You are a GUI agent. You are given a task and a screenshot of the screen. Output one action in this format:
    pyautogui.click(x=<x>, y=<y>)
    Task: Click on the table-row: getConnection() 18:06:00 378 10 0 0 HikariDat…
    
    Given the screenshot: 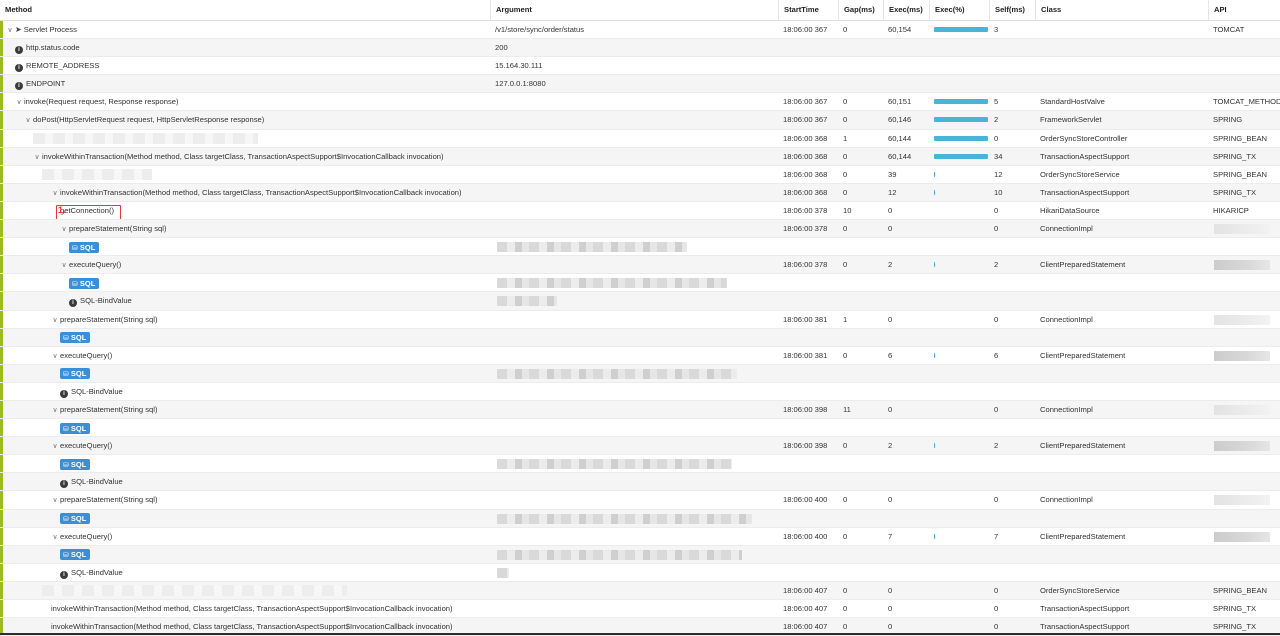 What is the action you would take?
    pyautogui.click(x=640, y=211)
    